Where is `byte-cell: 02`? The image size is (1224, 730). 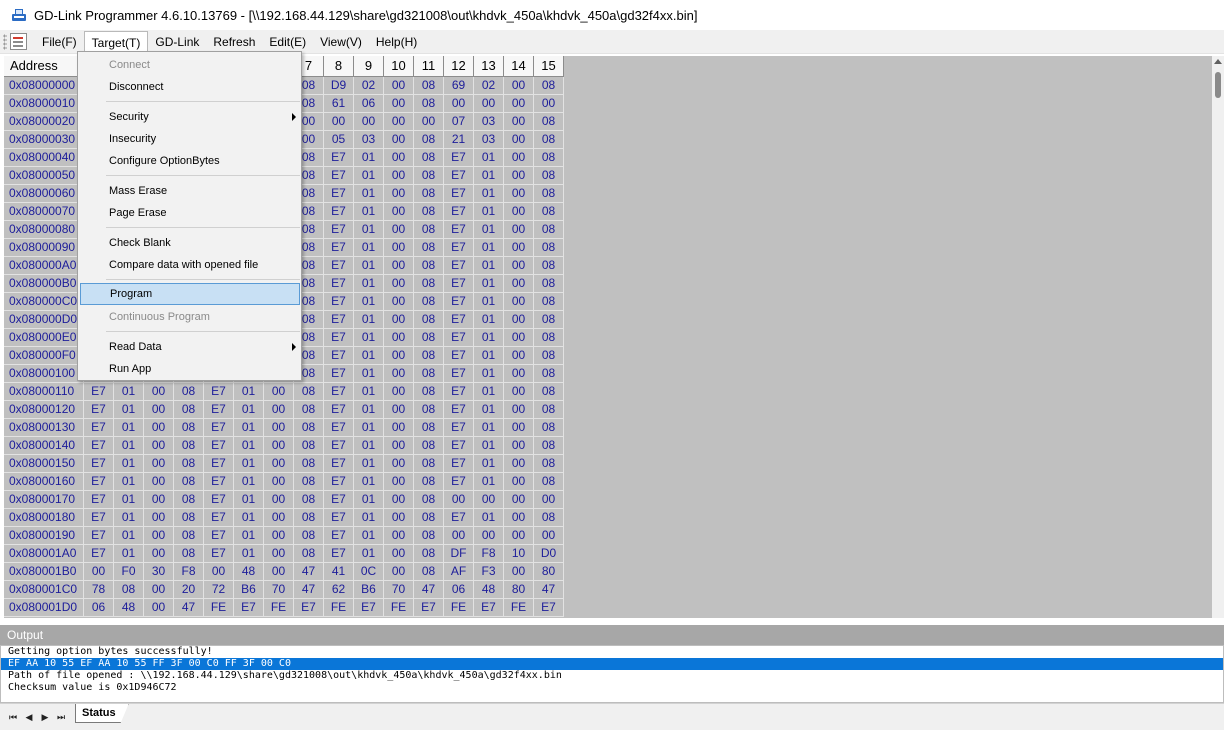 byte-cell: 02 is located at coordinates (489, 86).